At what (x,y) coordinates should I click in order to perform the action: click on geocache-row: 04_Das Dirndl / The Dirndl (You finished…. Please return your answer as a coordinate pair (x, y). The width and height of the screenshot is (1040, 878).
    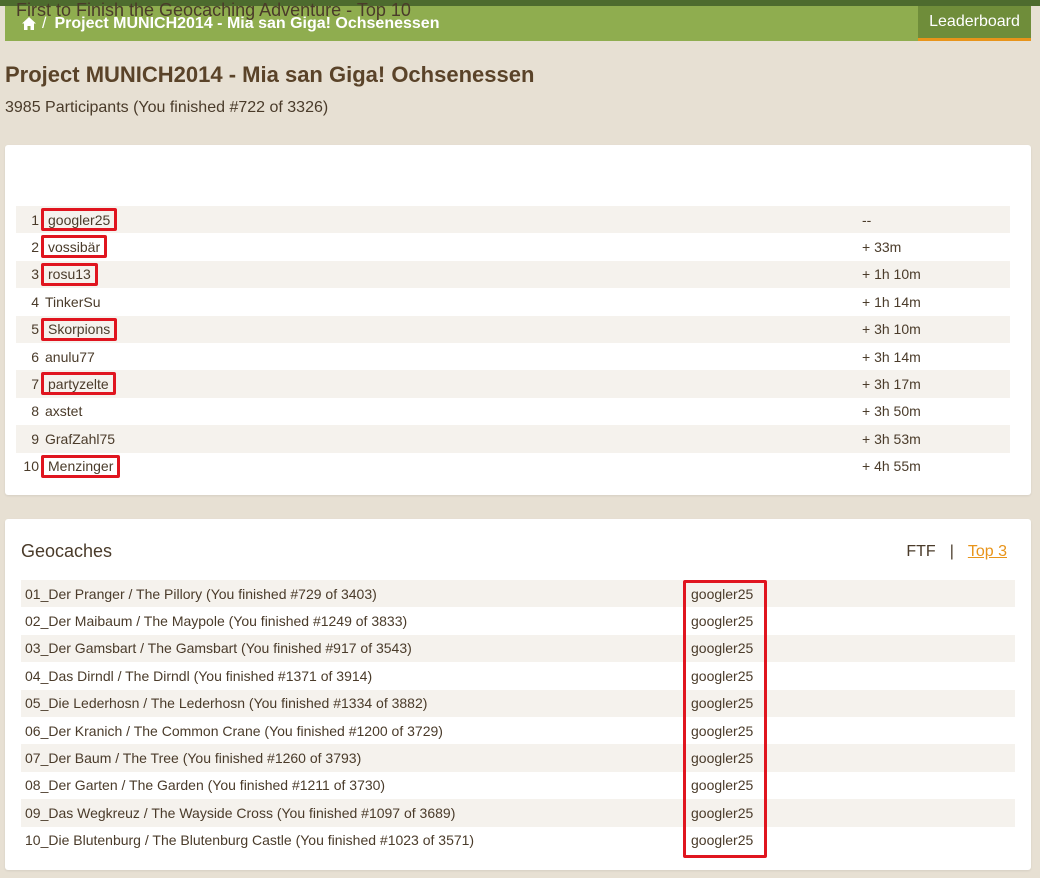
    Looking at the image, I should click on (518, 675).